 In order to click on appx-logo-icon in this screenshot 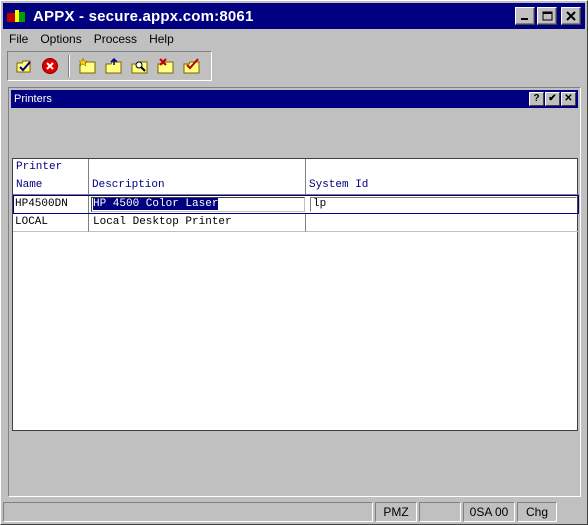, I will do `click(17, 16)`.